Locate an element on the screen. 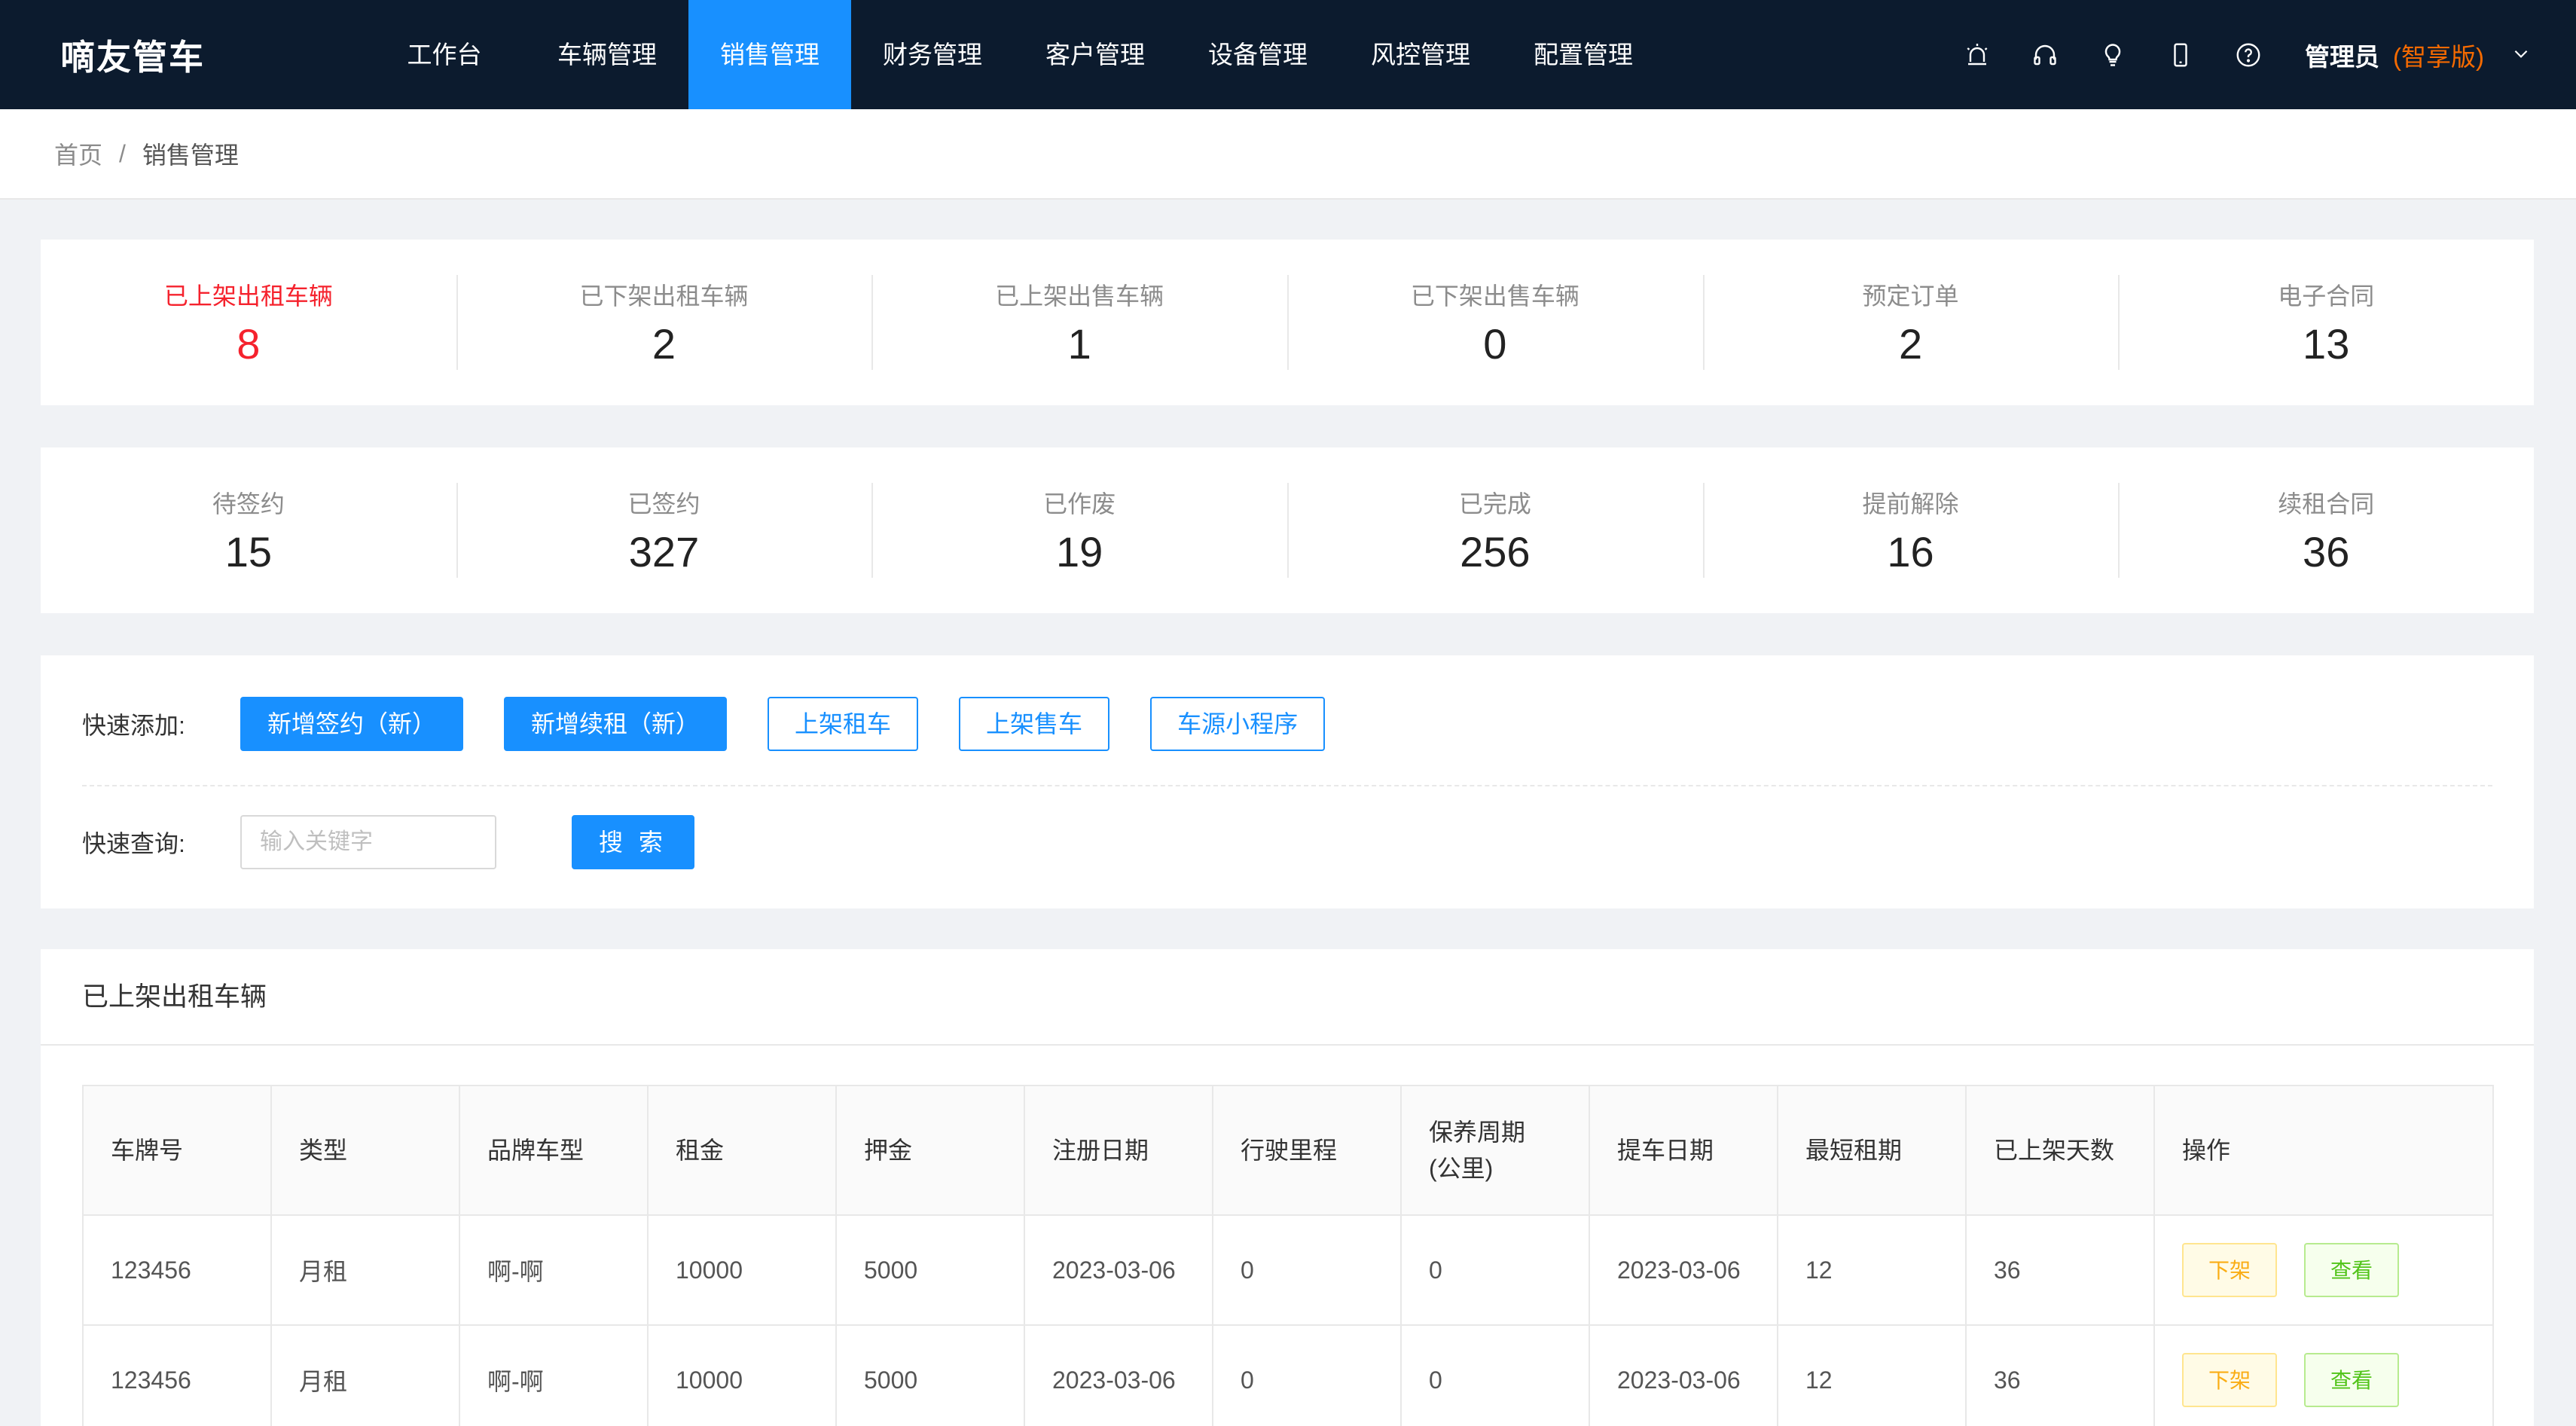 The image size is (2576, 1426). nav-item-risk: 风控管理 is located at coordinates (1421, 54).